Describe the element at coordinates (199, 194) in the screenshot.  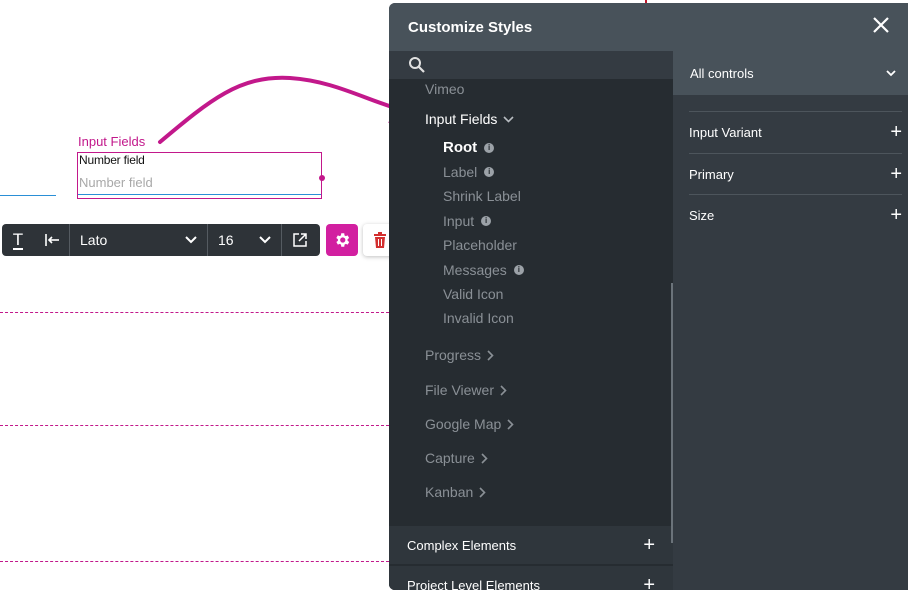
I see `field-underline` at that location.